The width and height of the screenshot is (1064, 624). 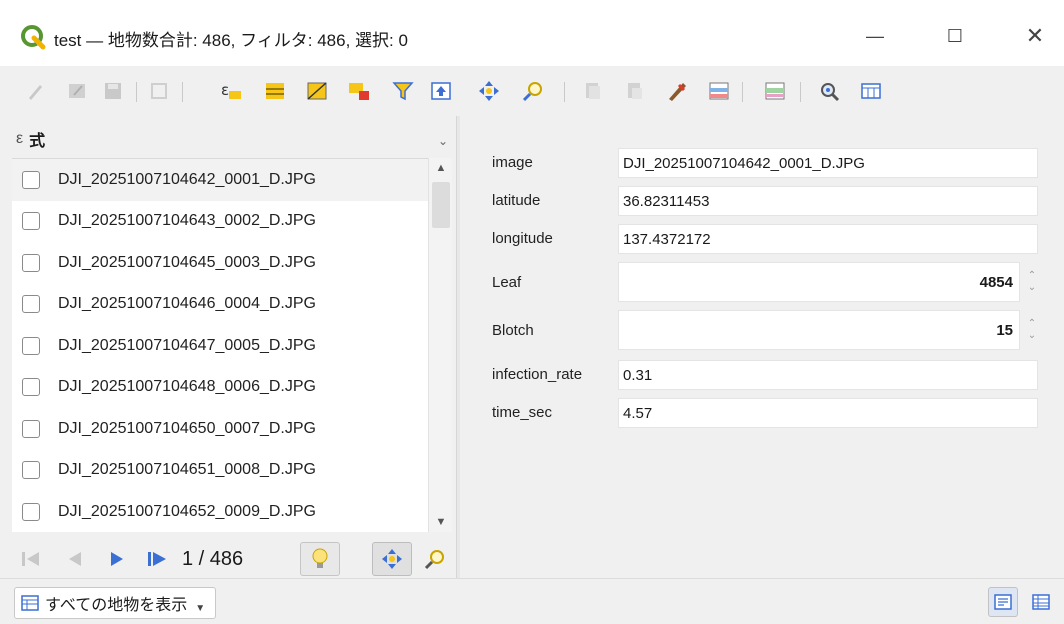 I want to click on next-feature-icon, so click(x=117, y=559).